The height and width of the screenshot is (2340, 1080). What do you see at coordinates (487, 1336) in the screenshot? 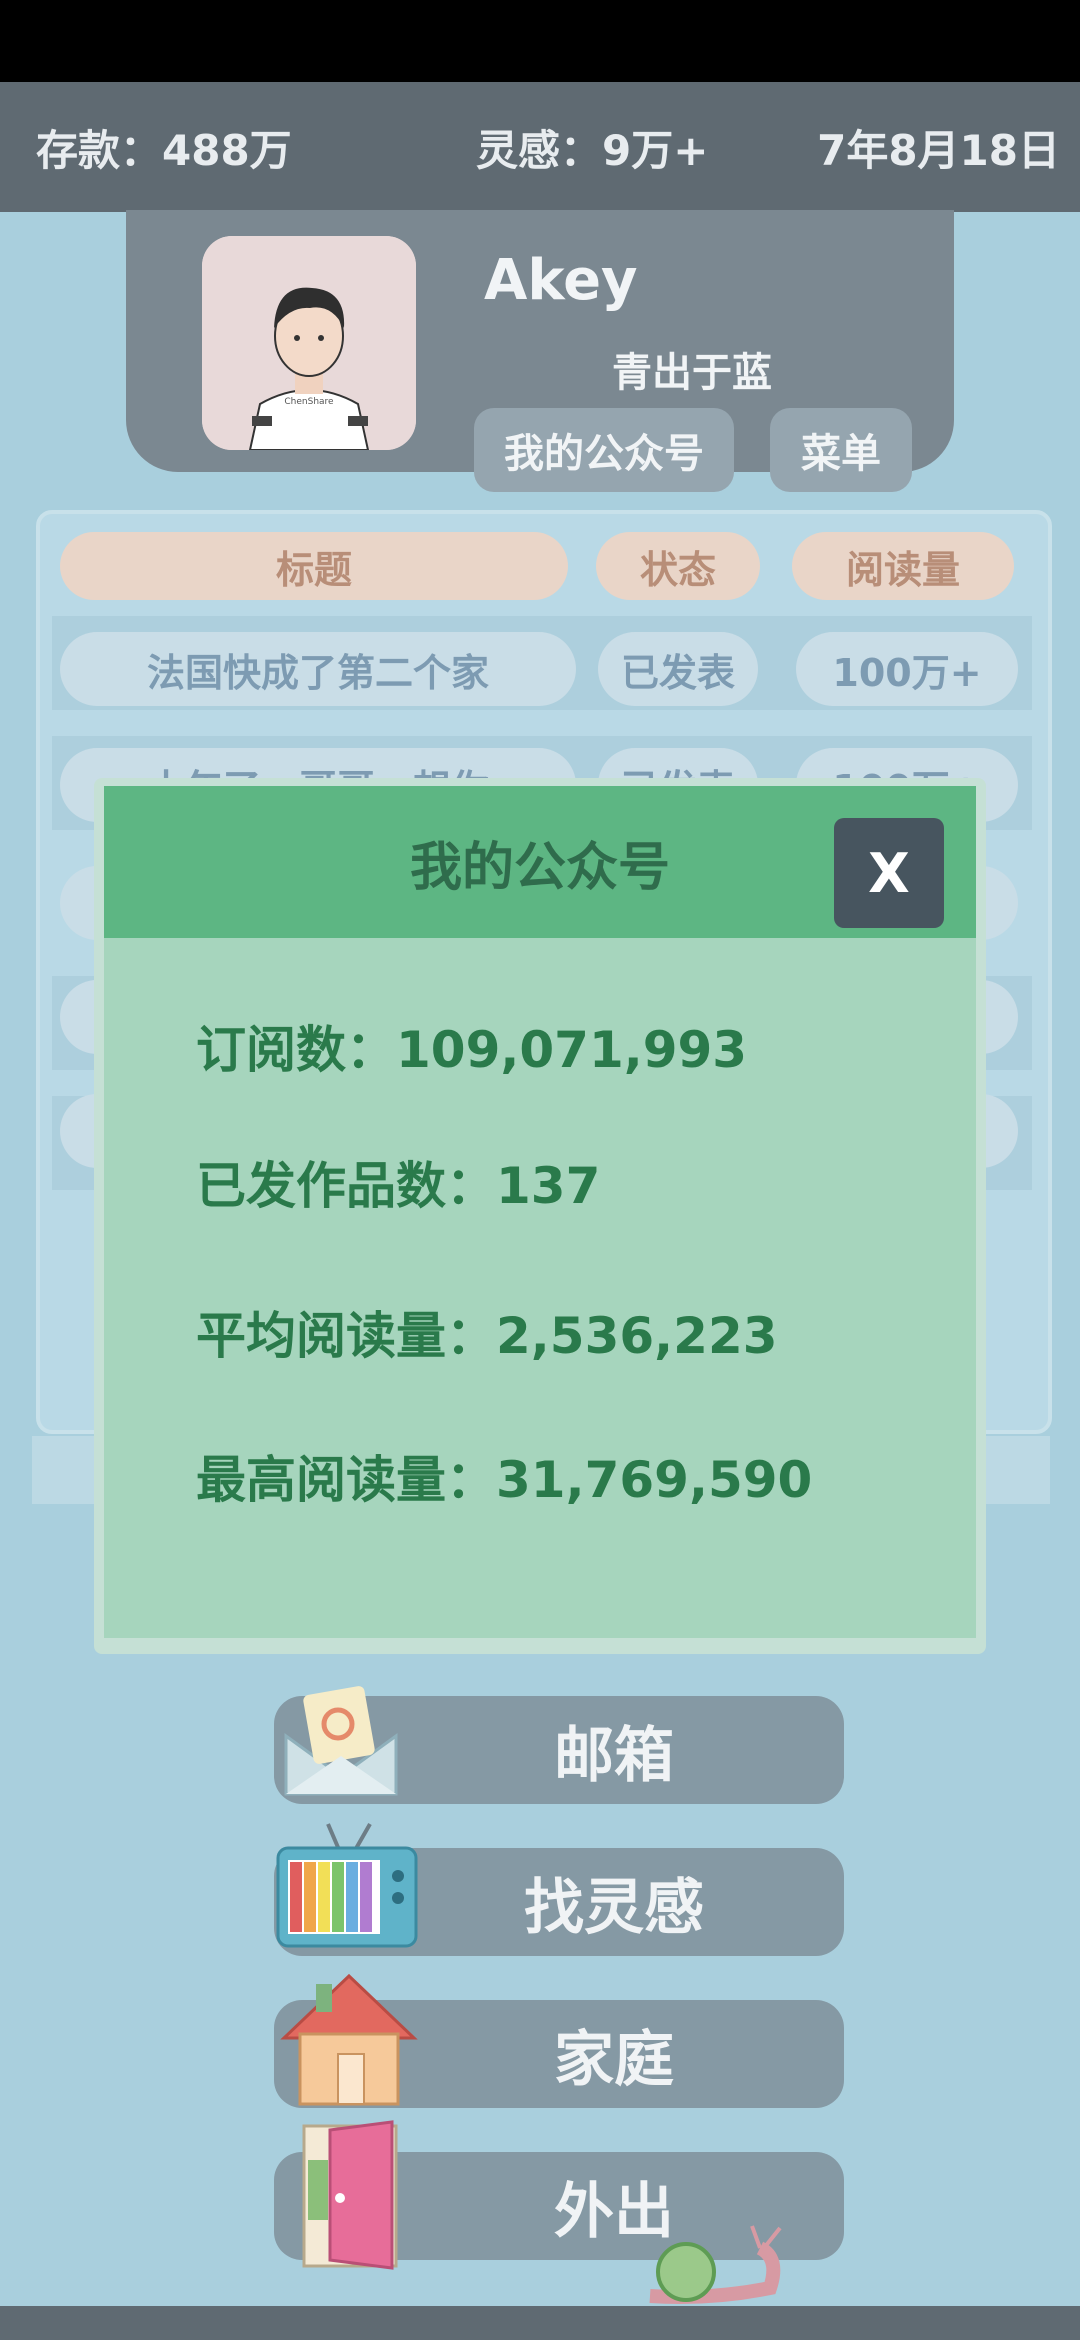
I see `stat-avg-reads: 平均阅读量：2,536,223` at bounding box center [487, 1336].